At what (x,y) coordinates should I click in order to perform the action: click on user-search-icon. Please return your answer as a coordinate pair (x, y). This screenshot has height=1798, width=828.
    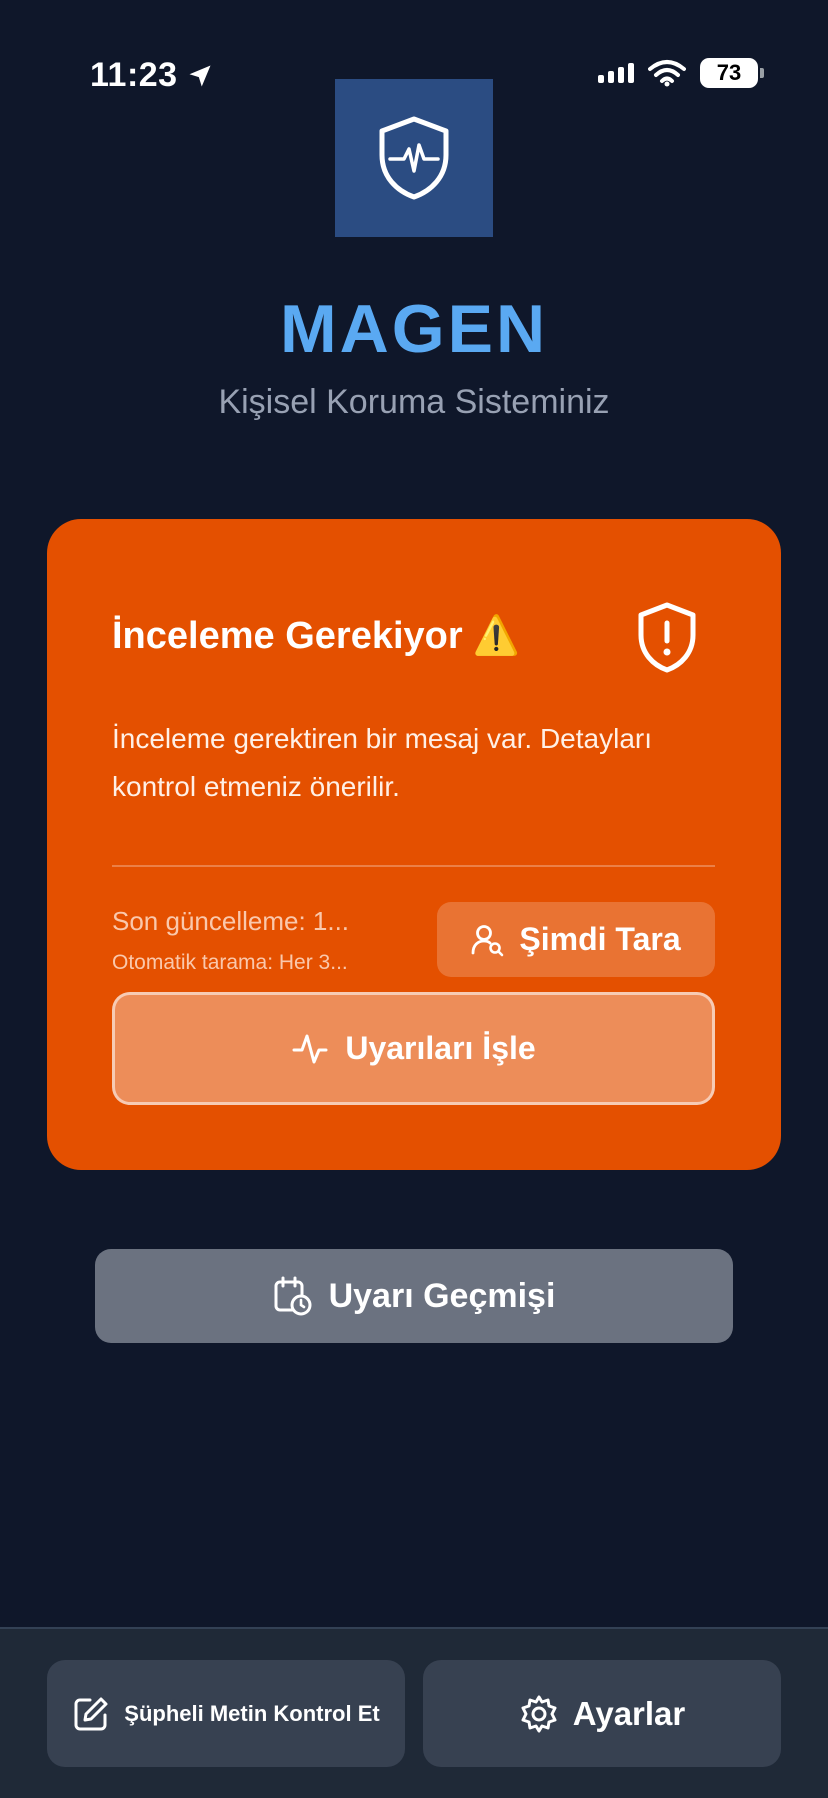
    Looking at the image, I should click on (487, 940).